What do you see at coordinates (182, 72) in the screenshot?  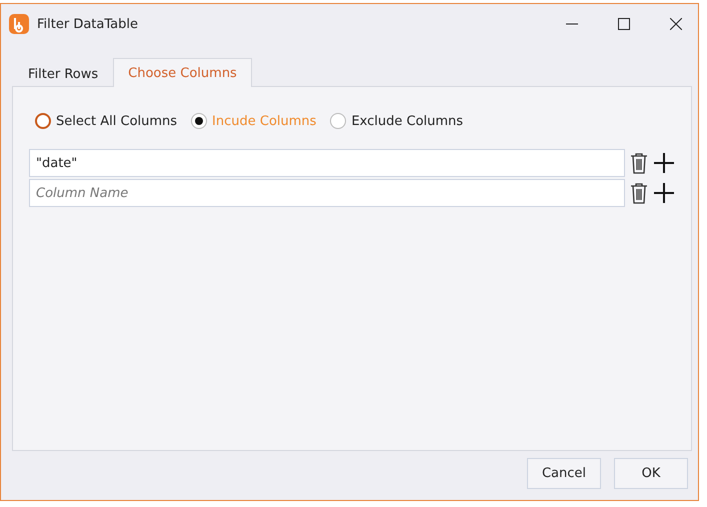 I see `tab: Choose Columns` at bounding box center [182, 72].